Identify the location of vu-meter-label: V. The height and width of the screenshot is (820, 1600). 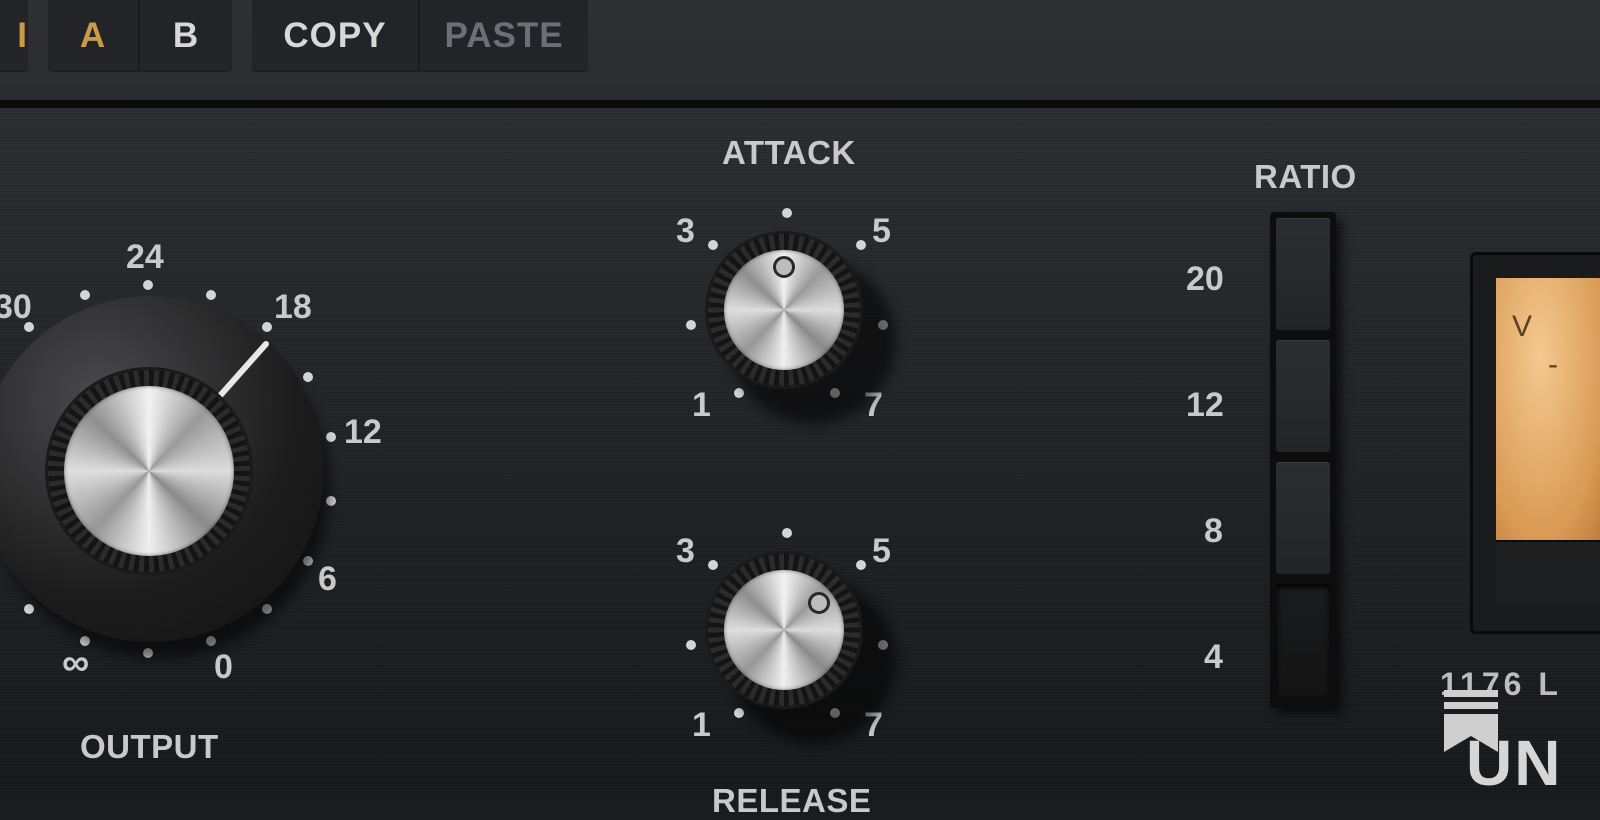
(1522, 326).